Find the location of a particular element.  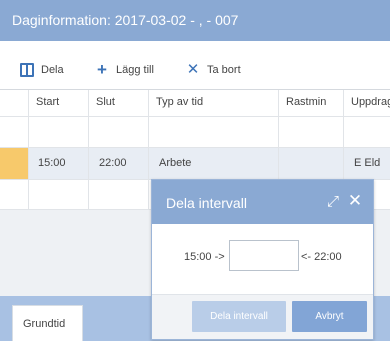

tab-grundtid: Grundtid is located at coordinates (47, 323).